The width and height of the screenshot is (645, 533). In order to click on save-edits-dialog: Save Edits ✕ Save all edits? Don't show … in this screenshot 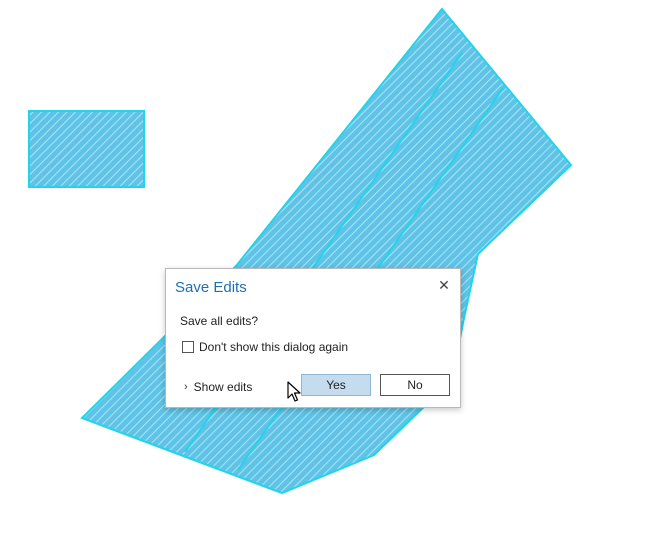, I will do `click(313, 338)`.